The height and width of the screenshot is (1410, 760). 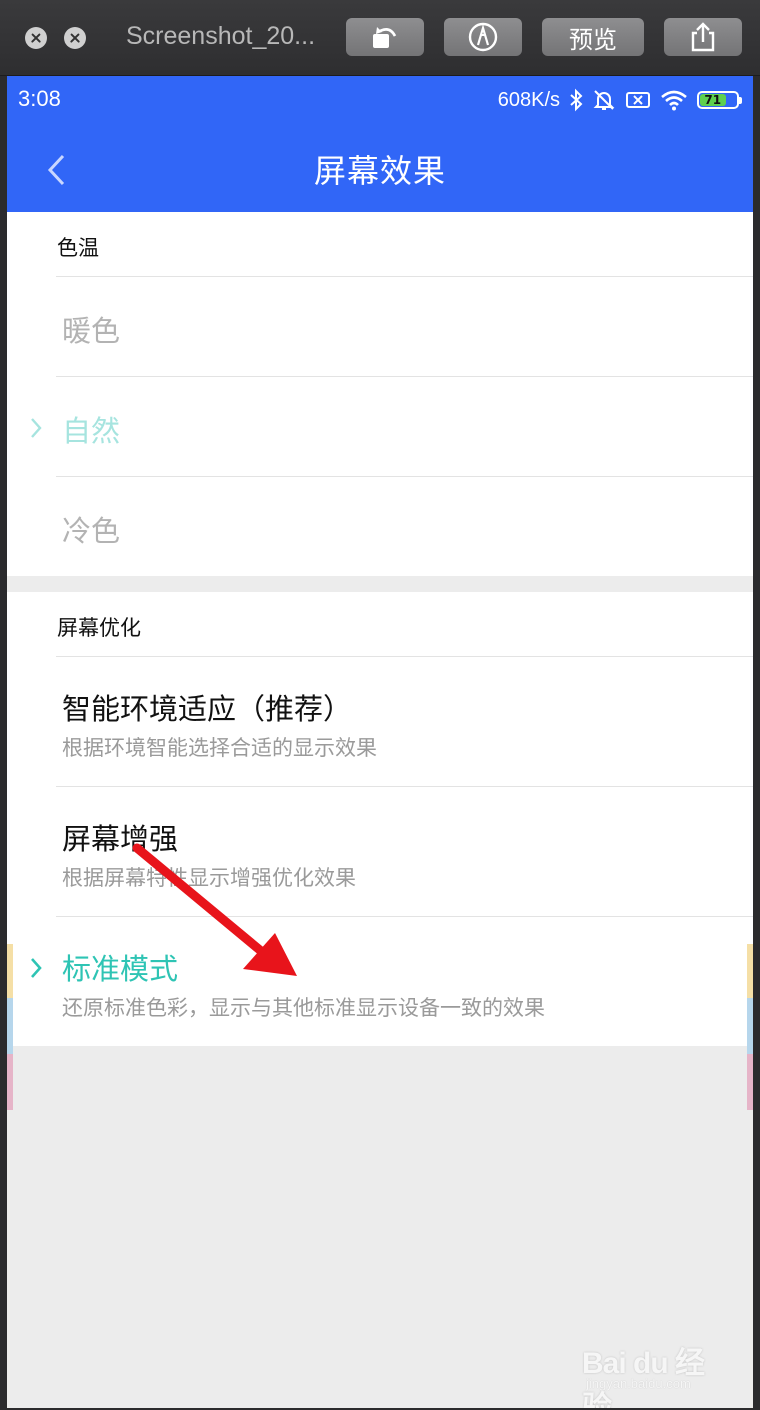 I want to click on share-button, so click(x=703, y=37).